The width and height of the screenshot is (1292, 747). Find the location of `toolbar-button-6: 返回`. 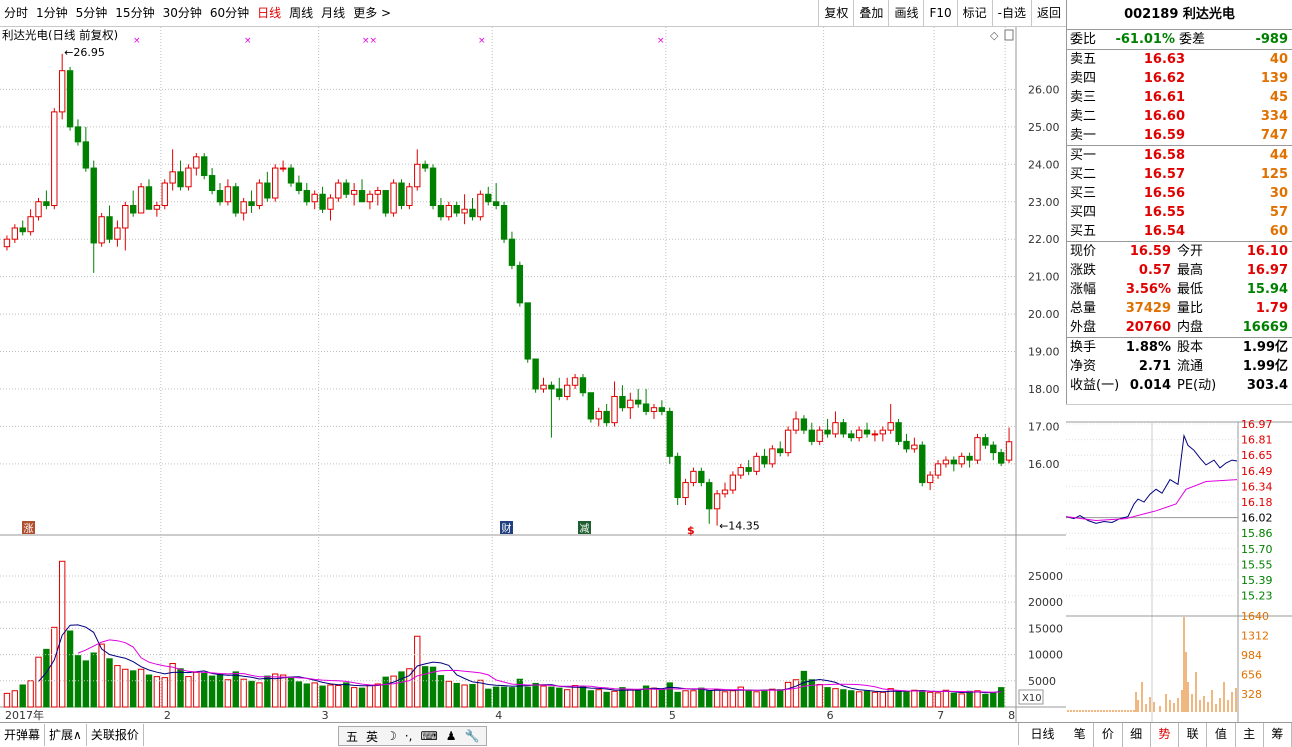

toolbar-button-6: 返回 is located at coordinates (1048, 13).